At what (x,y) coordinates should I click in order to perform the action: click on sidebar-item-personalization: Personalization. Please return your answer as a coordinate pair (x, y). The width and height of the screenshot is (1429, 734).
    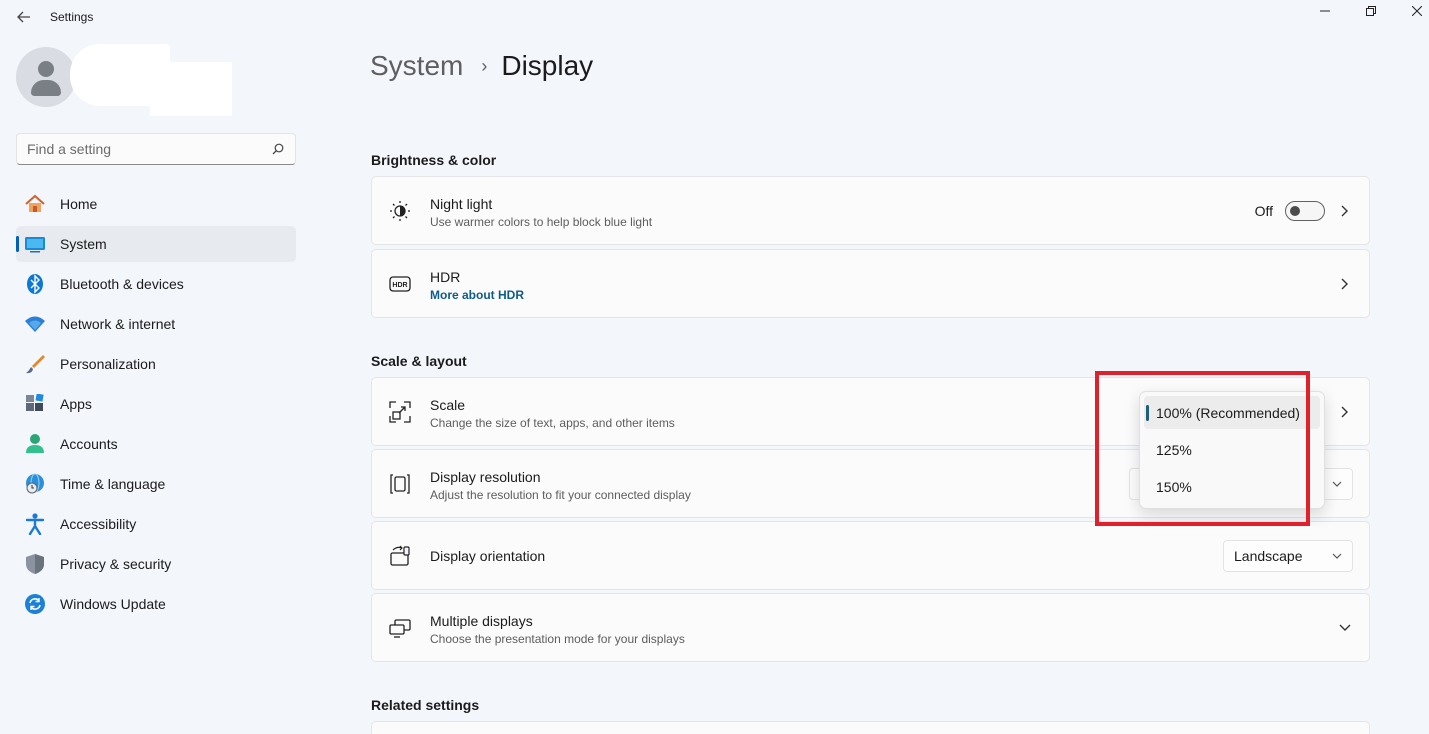
    Looking at the image, I should click on (156, 364).